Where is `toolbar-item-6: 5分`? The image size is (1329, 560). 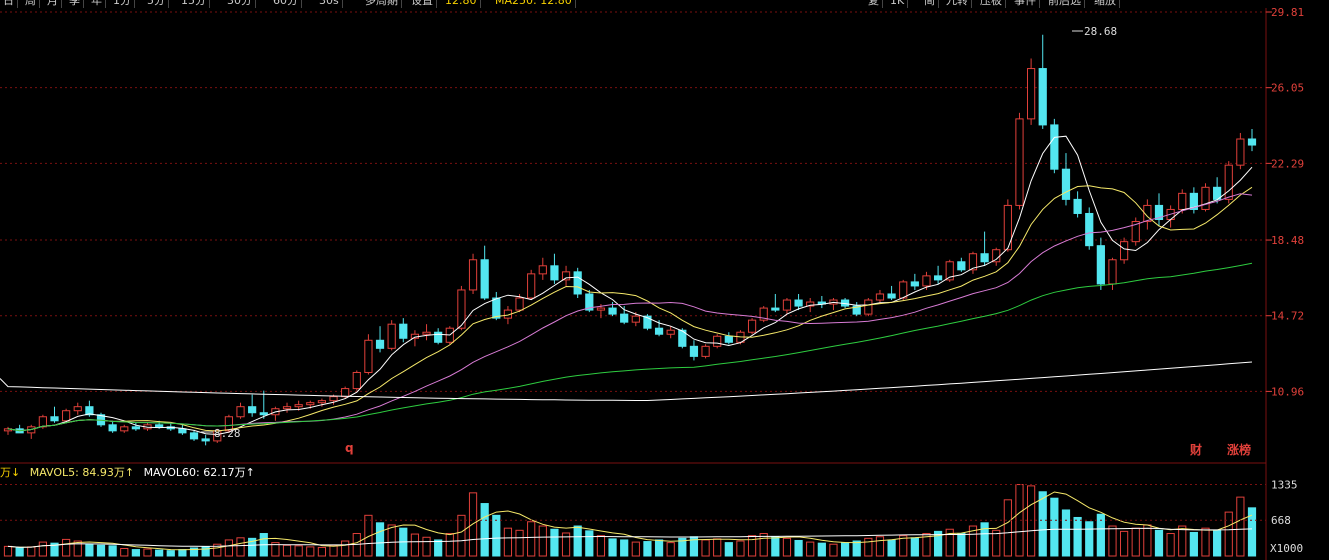 toolbar-item-6: 5分 is located at coordinates (156, 4).